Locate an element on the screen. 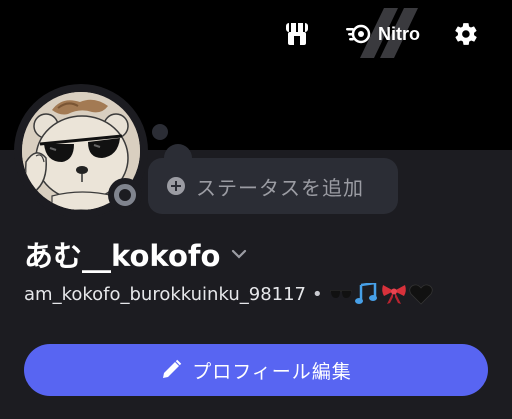 The width and height of the screenshot is (512, 419). add-status-button: ステータスを追加 is located at coordinates (273, 186).